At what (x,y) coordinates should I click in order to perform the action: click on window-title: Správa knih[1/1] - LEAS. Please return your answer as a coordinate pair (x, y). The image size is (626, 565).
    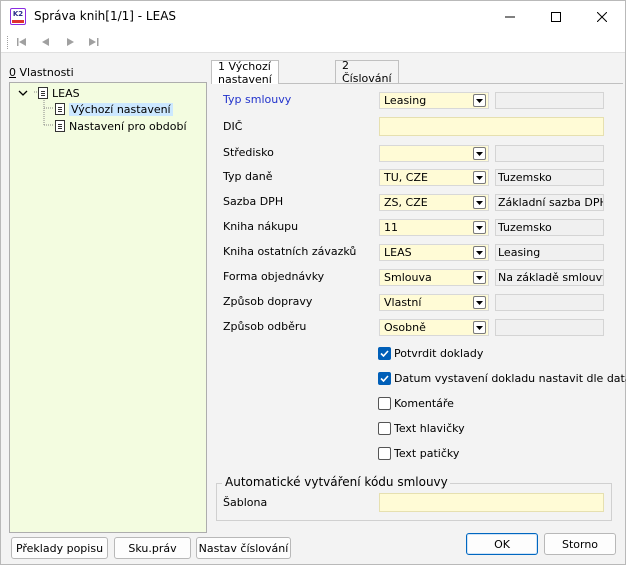
    Looking at the image, I should click on (105, 16).